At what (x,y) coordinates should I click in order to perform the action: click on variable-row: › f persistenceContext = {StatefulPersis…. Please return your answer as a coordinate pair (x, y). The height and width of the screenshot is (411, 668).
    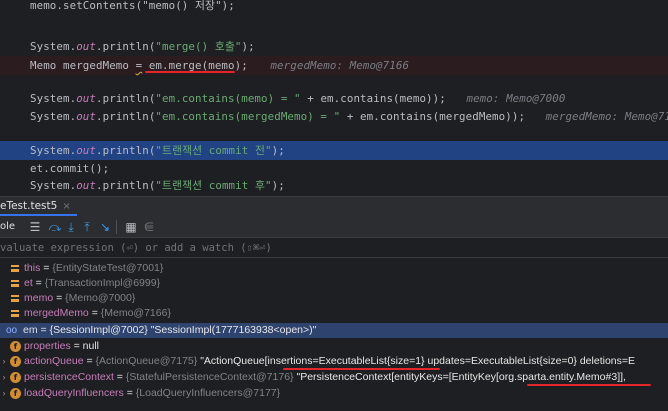
    Looking at the image, I should click on (334, 377).